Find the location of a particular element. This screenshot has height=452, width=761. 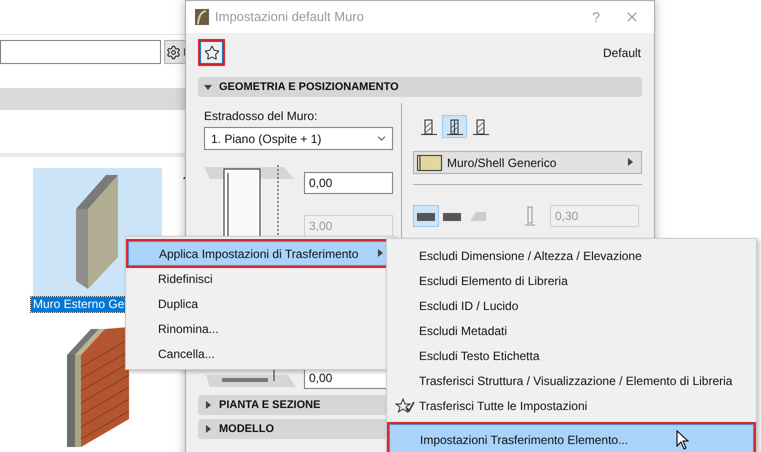

window-title: Impostazioni default Muro is located at coordinates (289, 17).